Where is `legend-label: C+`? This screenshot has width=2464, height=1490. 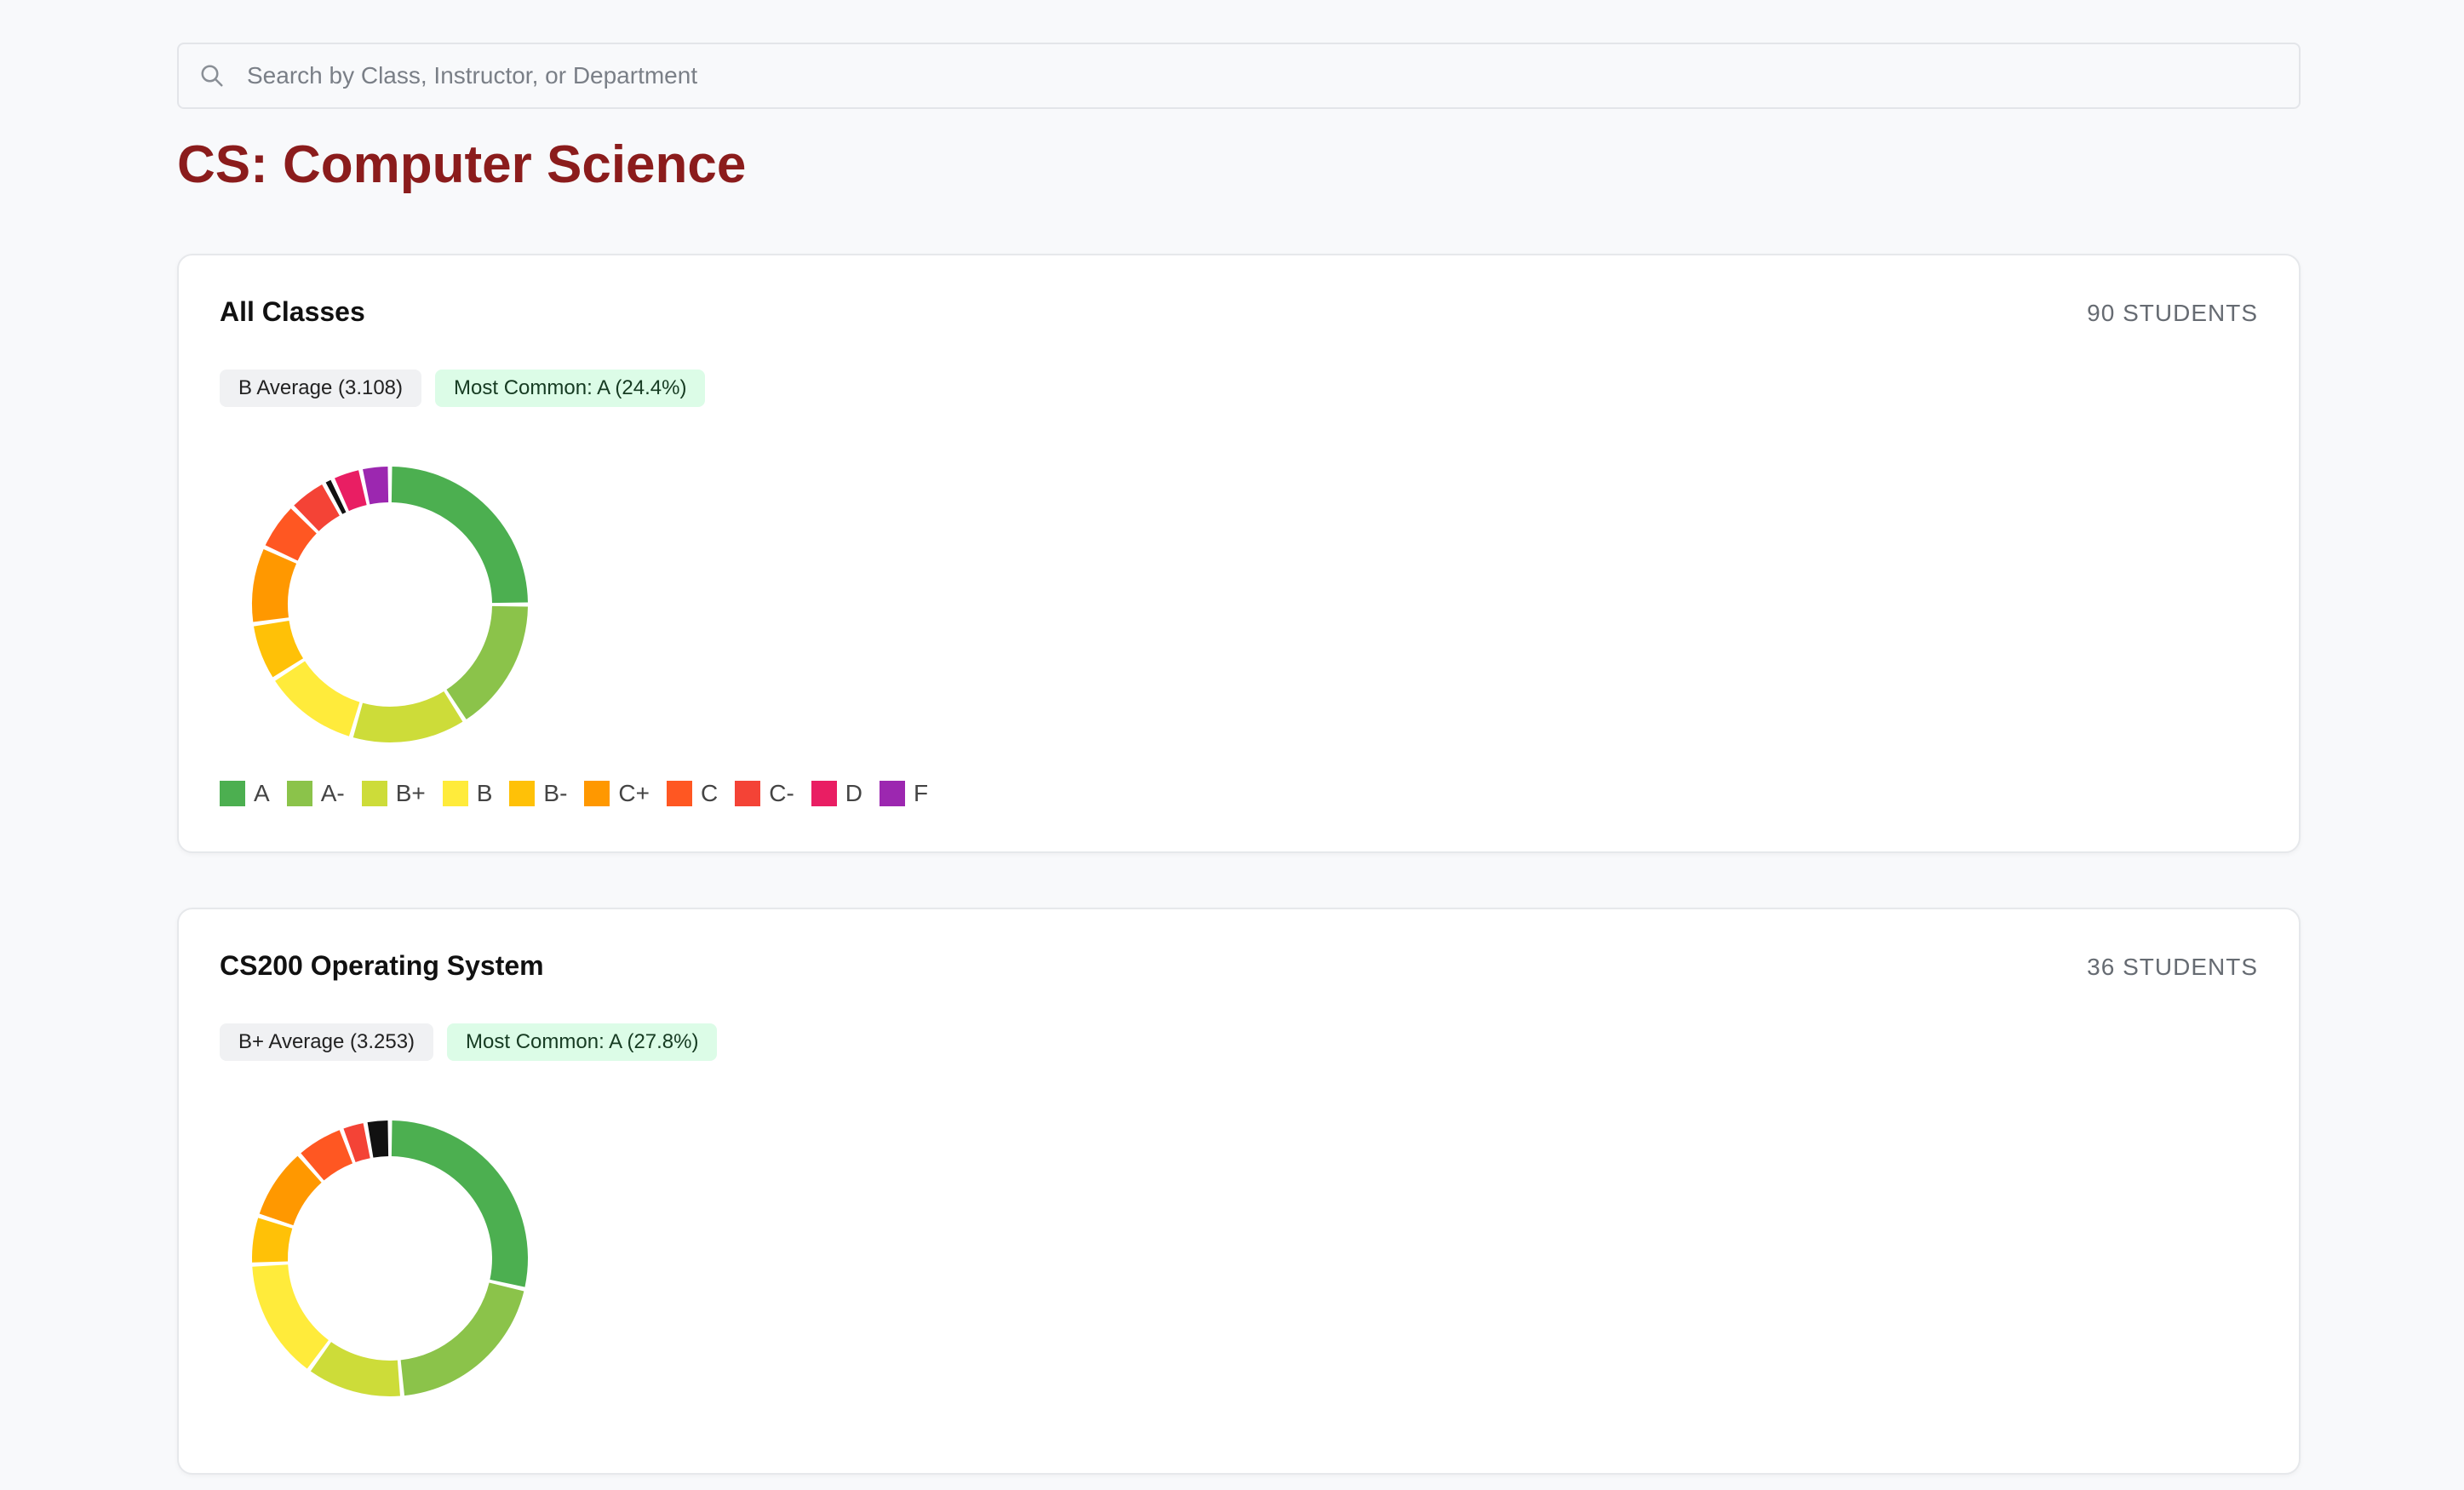
legend-label: C+ is located at coordinates (634, 793).